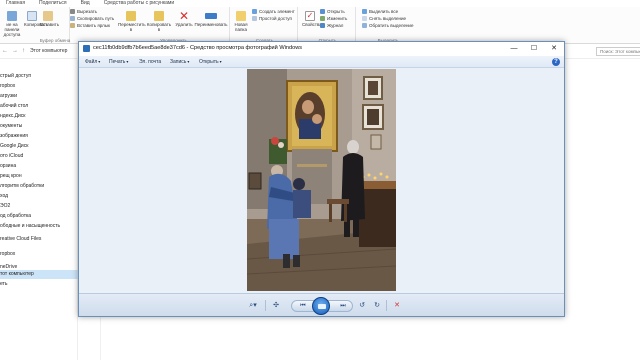  I want to click on ribbon-tab-view: Вид, so click(85, 3).